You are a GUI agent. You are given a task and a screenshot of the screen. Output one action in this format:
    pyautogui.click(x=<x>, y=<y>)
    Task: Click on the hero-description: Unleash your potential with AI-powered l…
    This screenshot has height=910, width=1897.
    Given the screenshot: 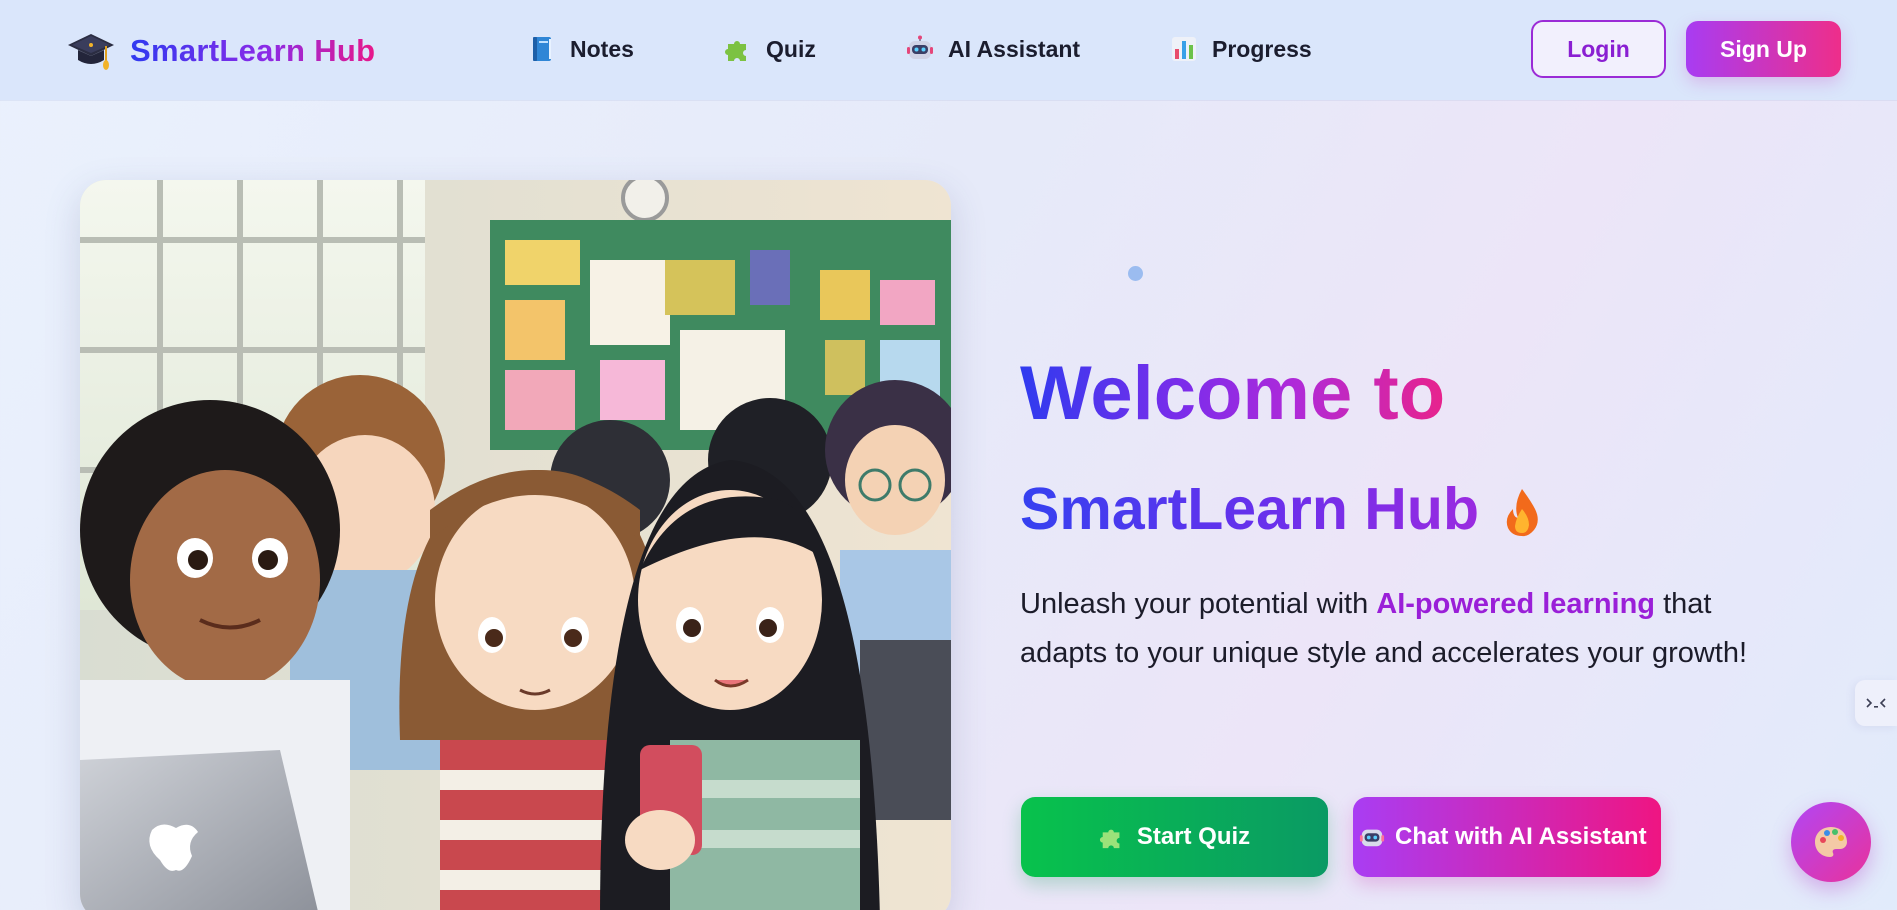 What is the action you would take?
    pyautogui.click(x=1390, y=629)
    